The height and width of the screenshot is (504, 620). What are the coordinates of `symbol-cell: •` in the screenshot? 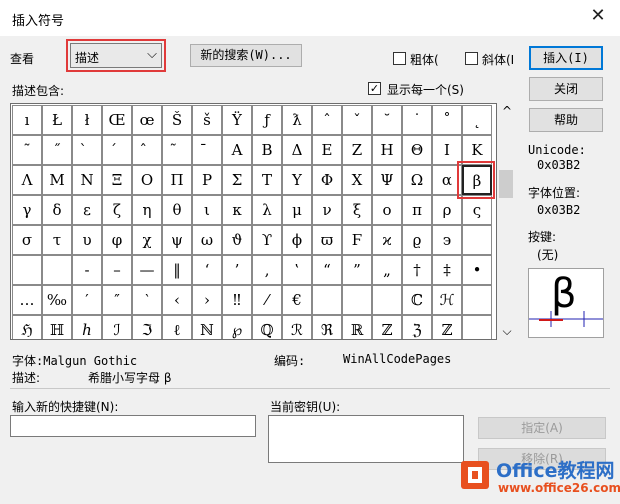 It's located at (477, 270).